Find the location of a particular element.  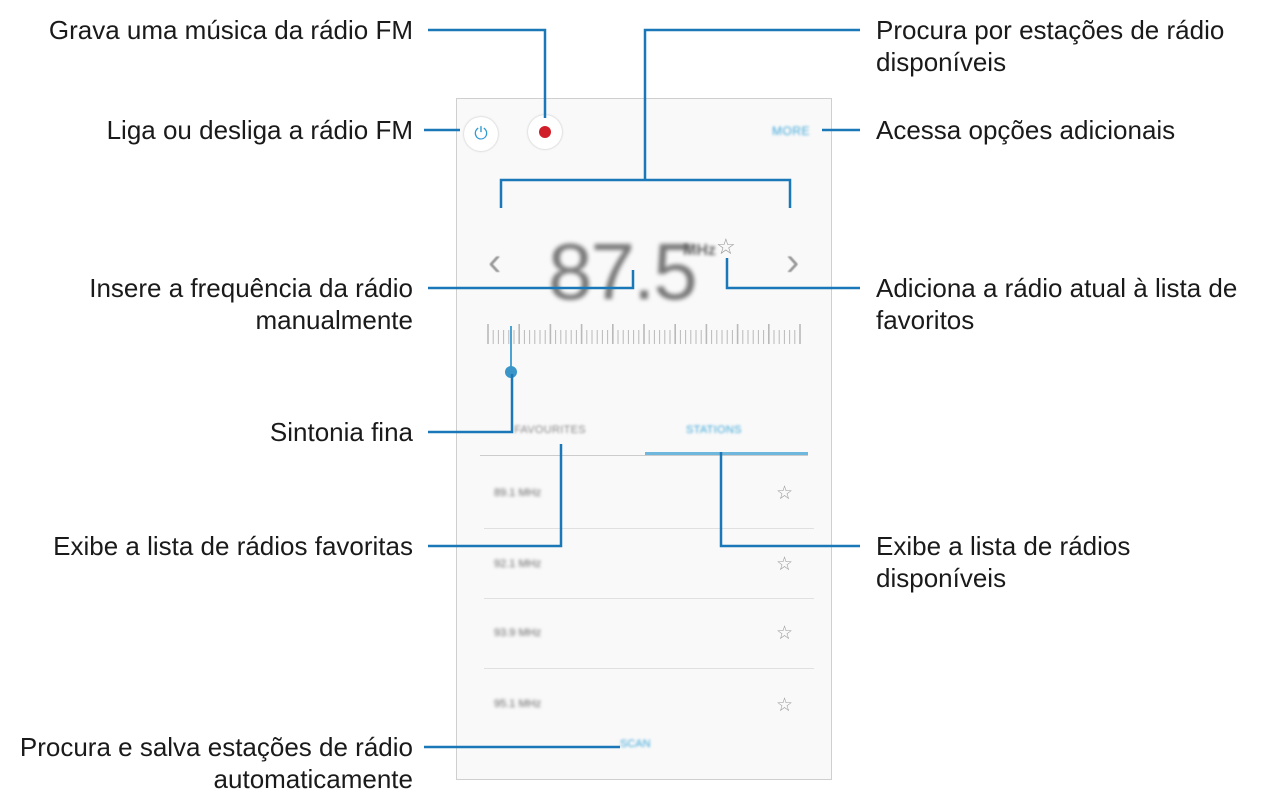

callout-line: Procura por estações de rádio is located at coordinates (1050, 30).